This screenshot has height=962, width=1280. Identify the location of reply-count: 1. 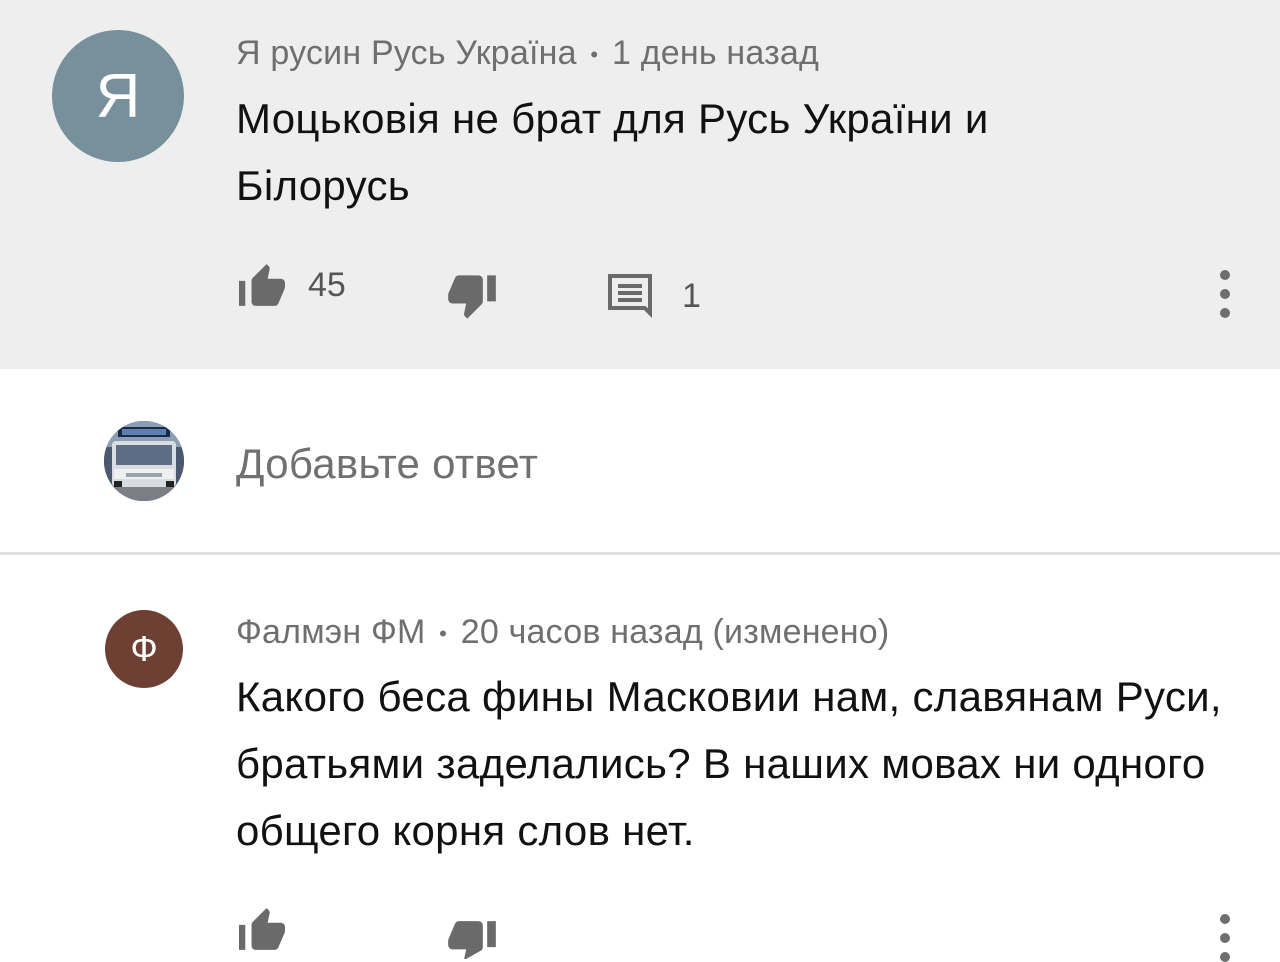
(691, 295).